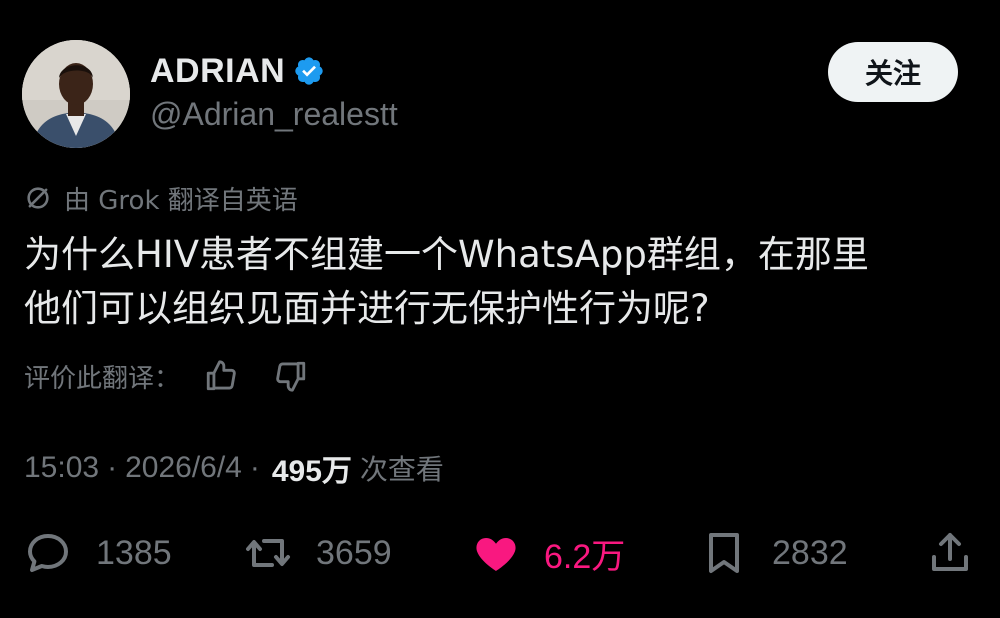  Describe the element at coordinates (76, 94) in the screenshot. I see `author-avatar` at that location.